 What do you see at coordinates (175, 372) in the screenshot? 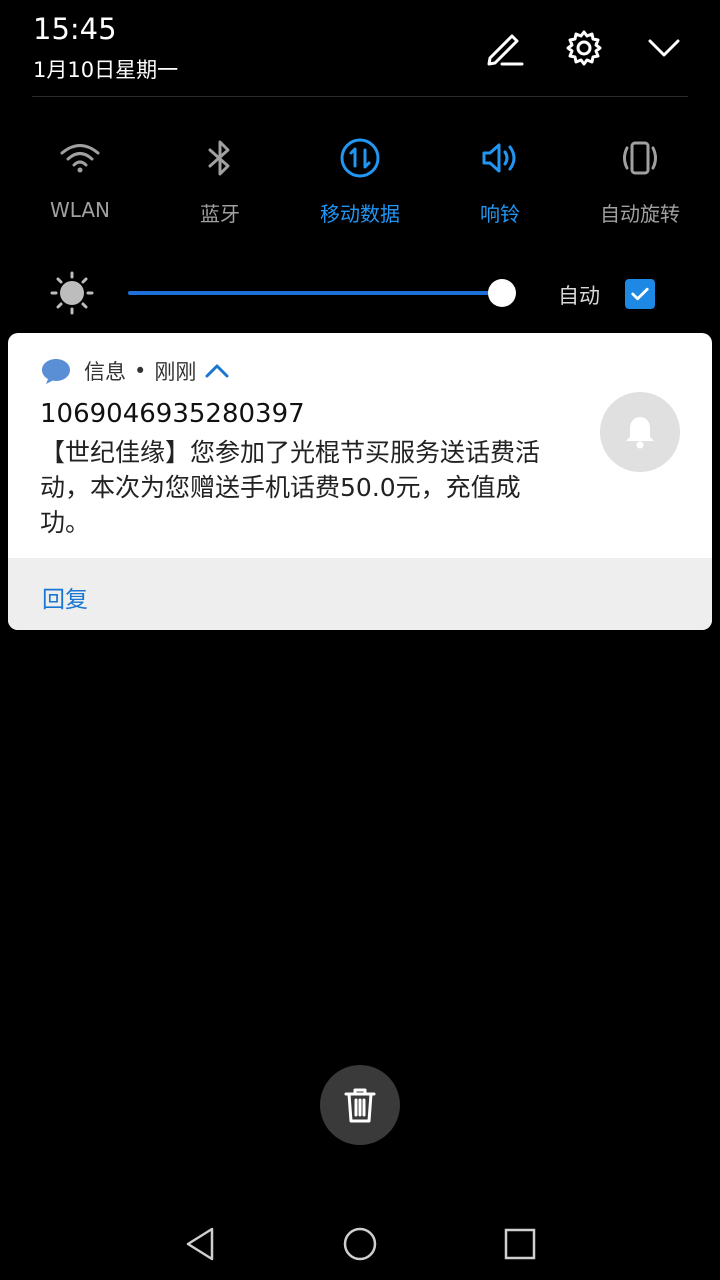
I see `notification-time: 刚刚` at bounding box center [175, 372].